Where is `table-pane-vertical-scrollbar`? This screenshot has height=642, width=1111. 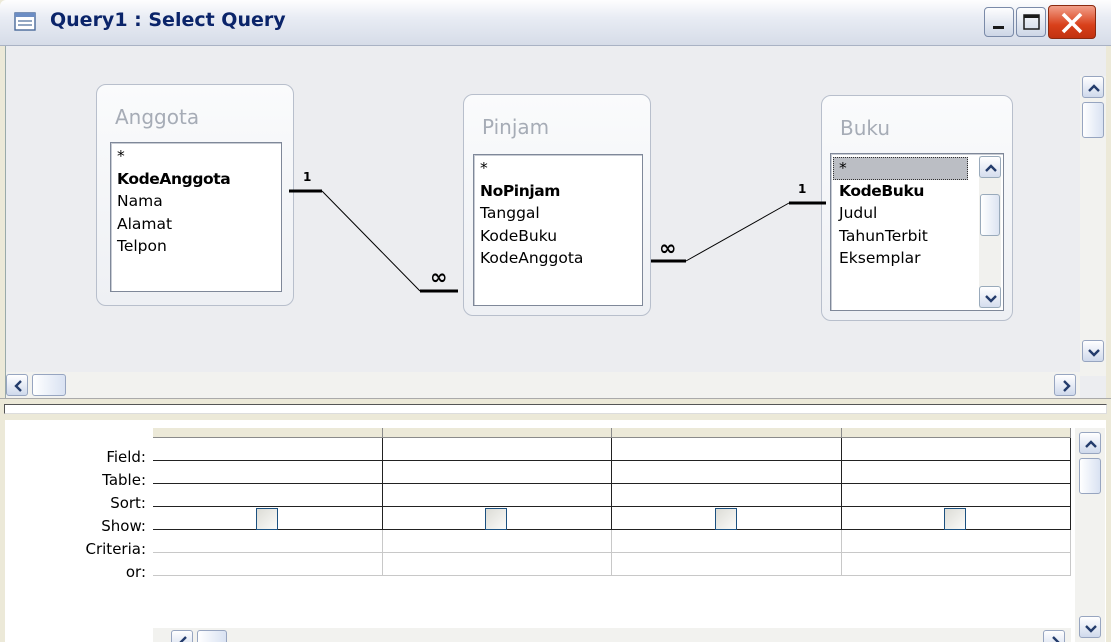
table-pane-vertical-scrollbar is located at coordinates (1093, 226).